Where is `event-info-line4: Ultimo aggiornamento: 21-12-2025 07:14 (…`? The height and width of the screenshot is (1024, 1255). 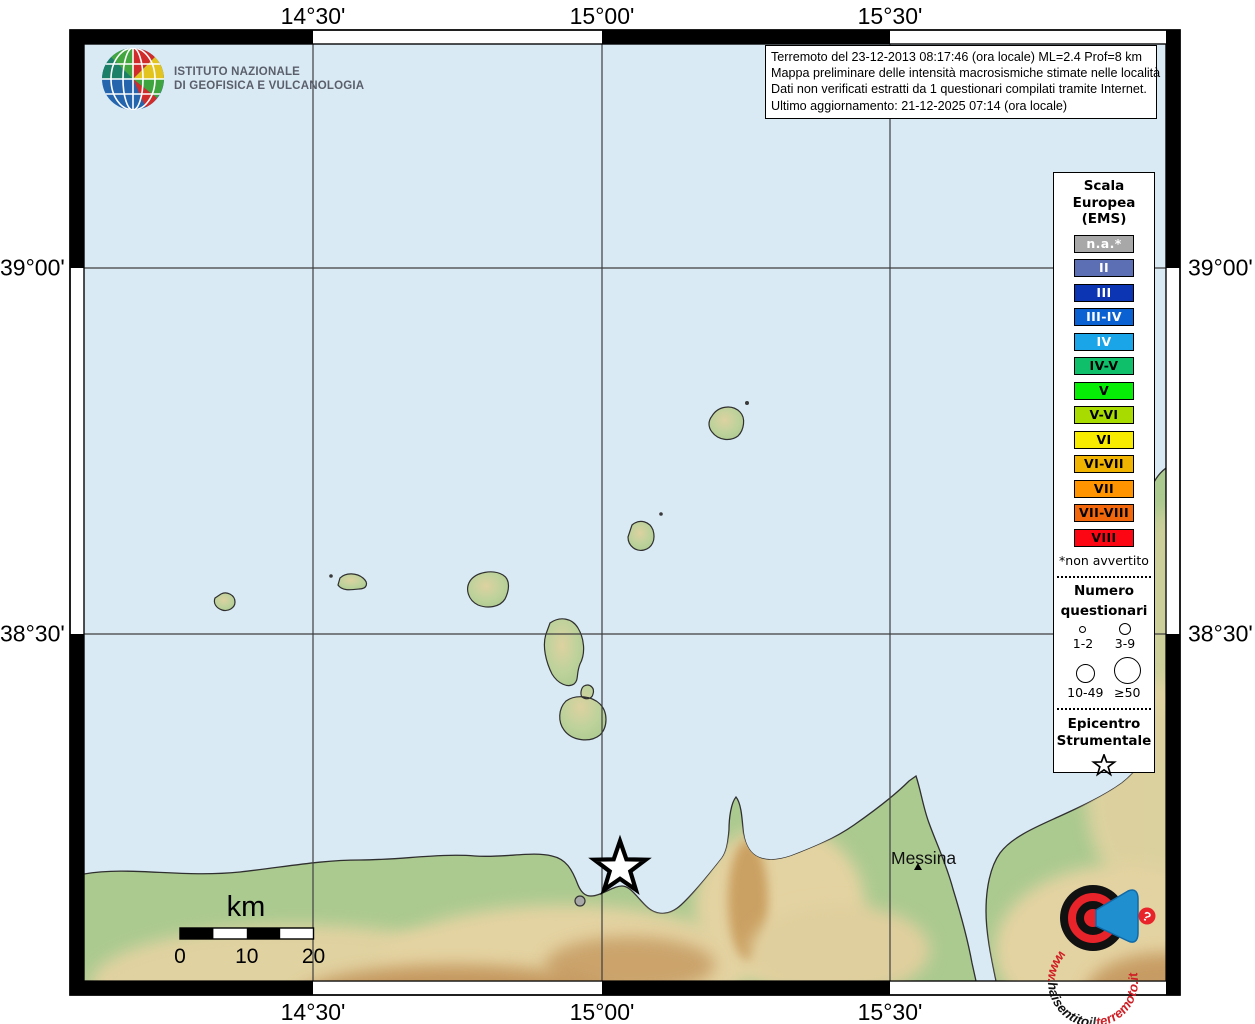
event-info-line4: Ultimo aggiornamento: 21-12-2025 07:14 (… is located at coordinates (919, 105).